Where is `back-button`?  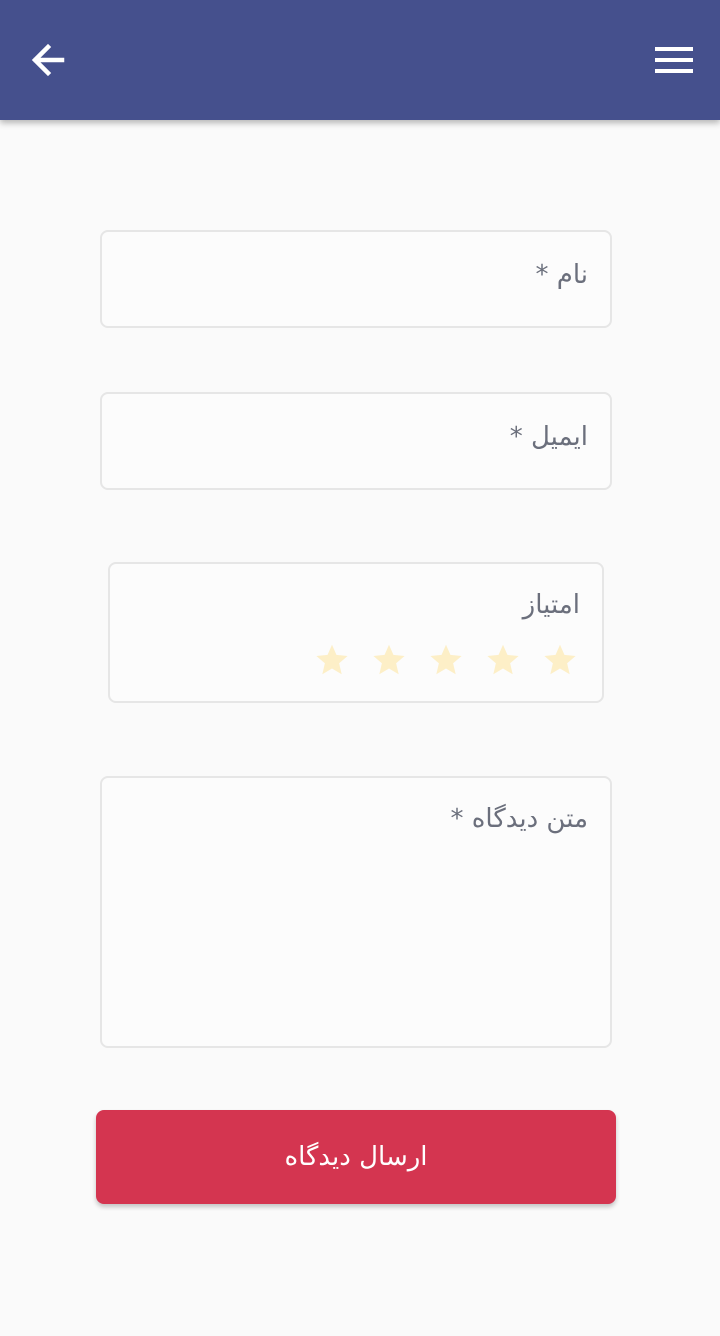 back-button is located at coordinates (48, 60).